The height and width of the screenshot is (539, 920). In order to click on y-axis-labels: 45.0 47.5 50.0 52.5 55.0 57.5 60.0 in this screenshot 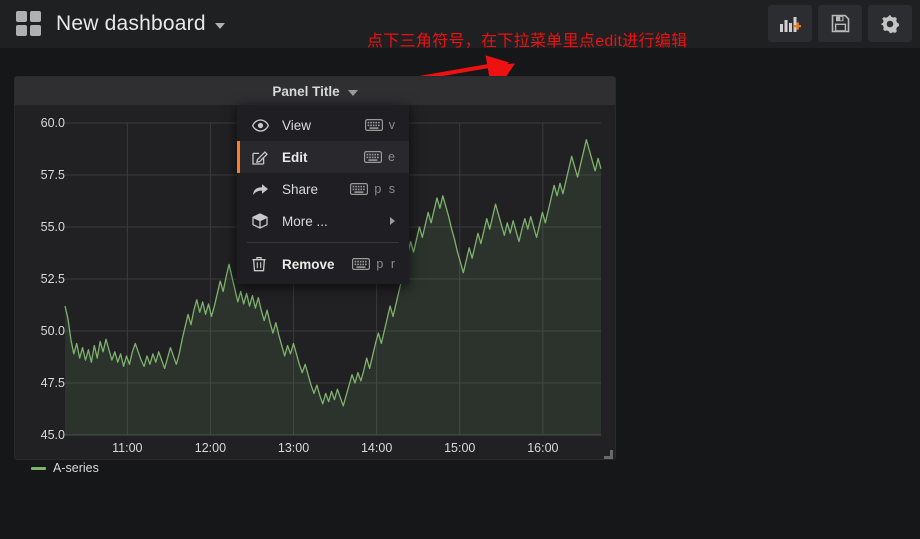, I will do `click(43, 273)`.